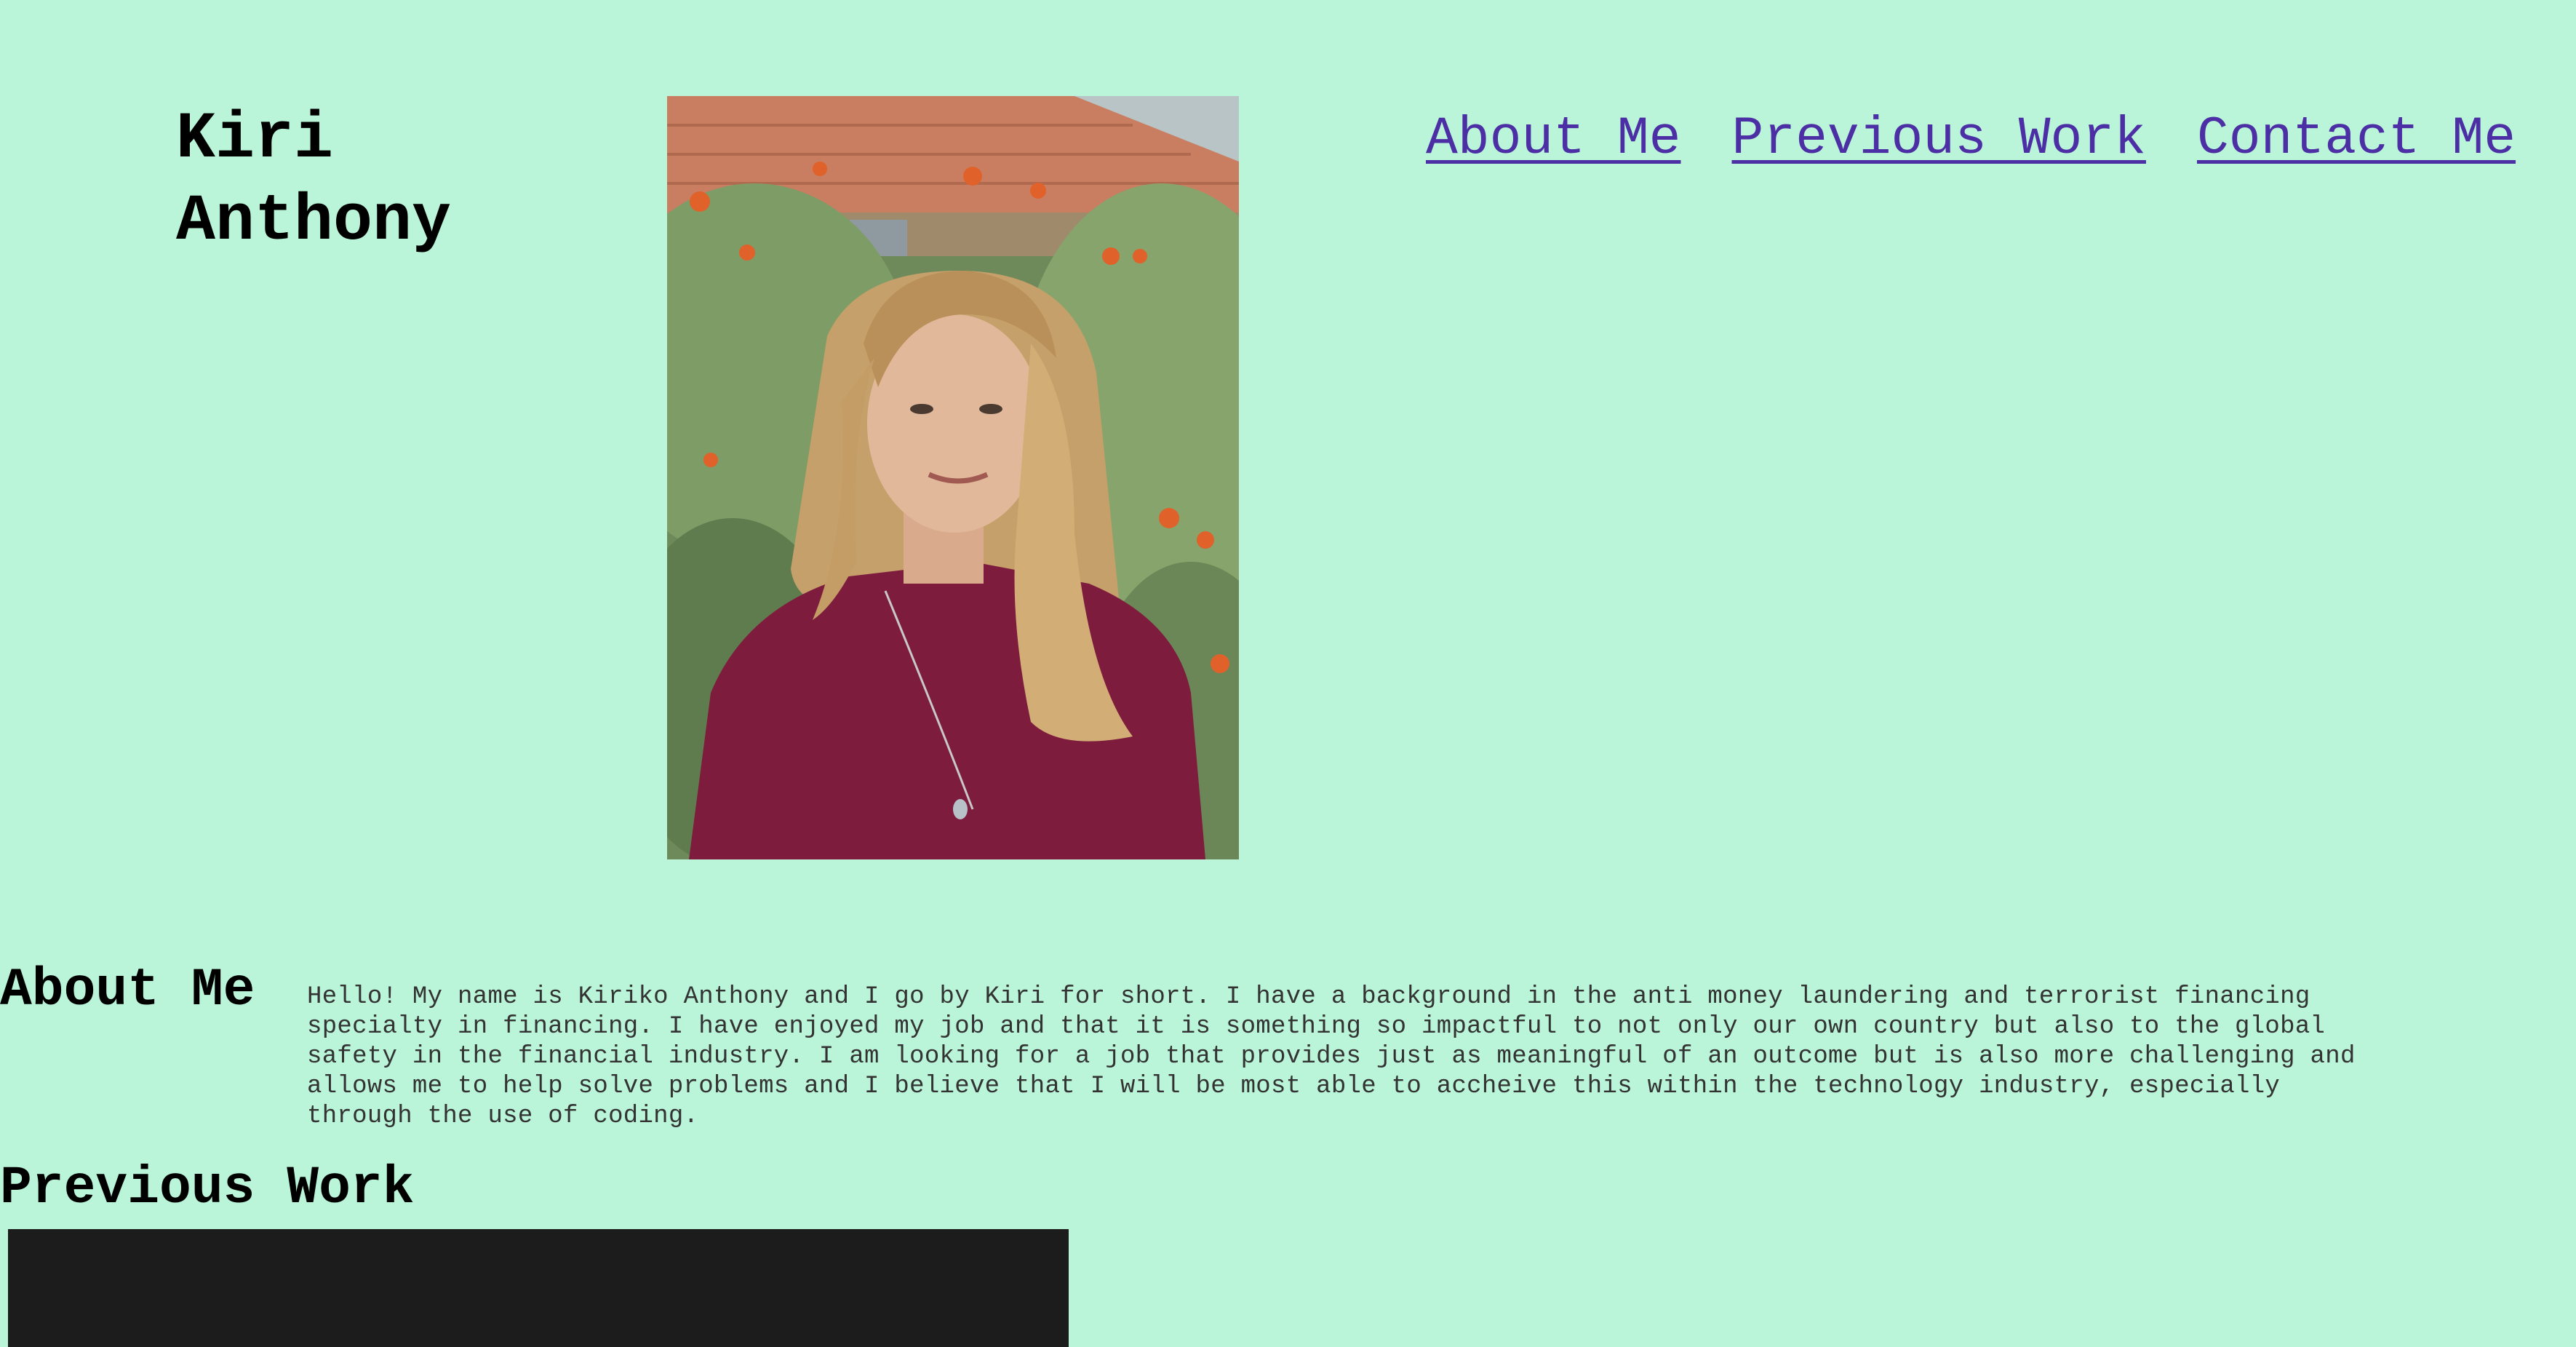 The width and height of the screenshot is (2576, 1347). I want to click on site-title-last-name: Anthony, so click(314, 222).